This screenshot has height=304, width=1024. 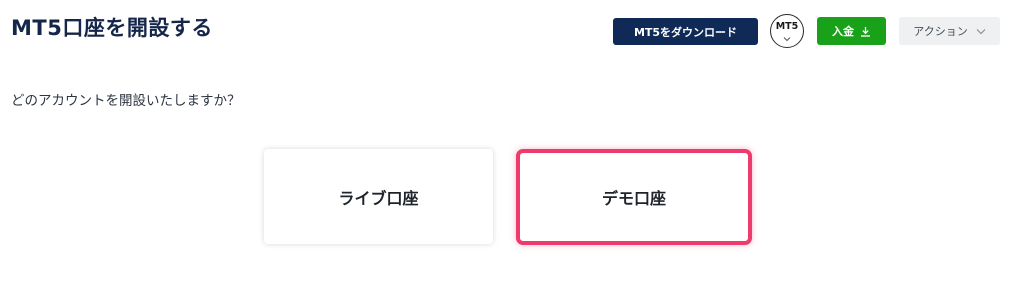 I want to click on platform-badge-label: MT5, so click(x=787, y=26).